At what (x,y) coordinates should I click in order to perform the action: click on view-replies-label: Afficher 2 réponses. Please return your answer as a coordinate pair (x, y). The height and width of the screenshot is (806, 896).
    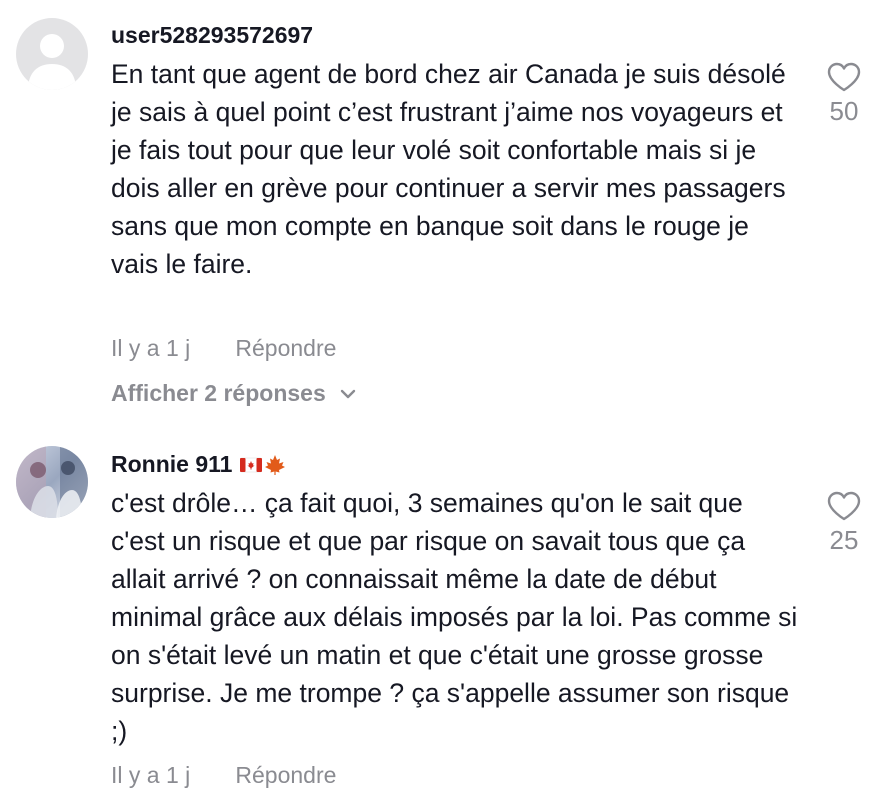
    Looking at the image, I should click on (218, 393).